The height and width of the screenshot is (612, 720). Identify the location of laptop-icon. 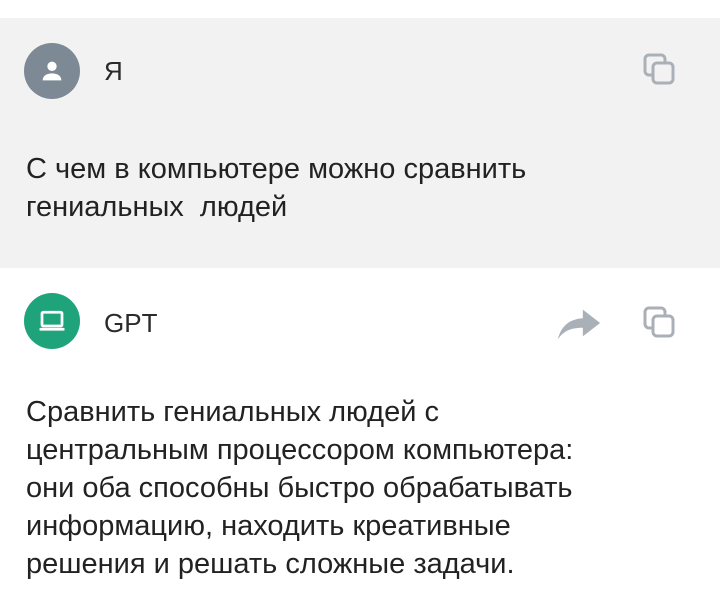
(52, 320).